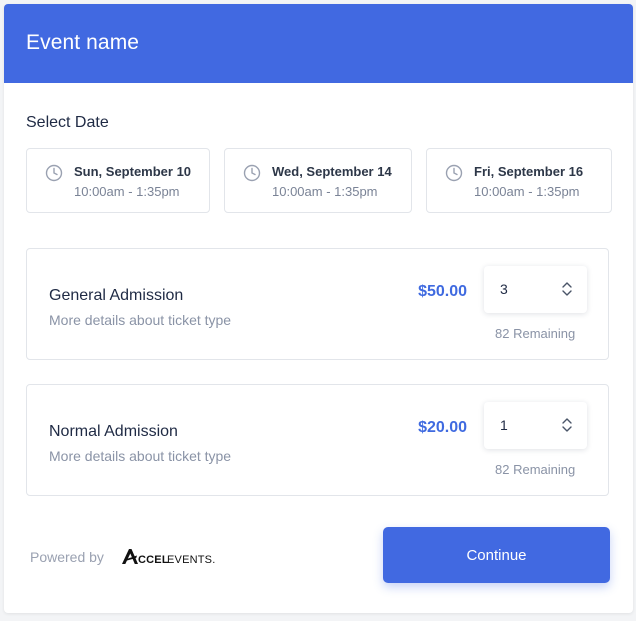 The height and width of the screenshot is (621, 636). What do you see at coordinates (504, 289) in the screenshot?
I see `quantity-value: 3` at bounding box center [504, 289].